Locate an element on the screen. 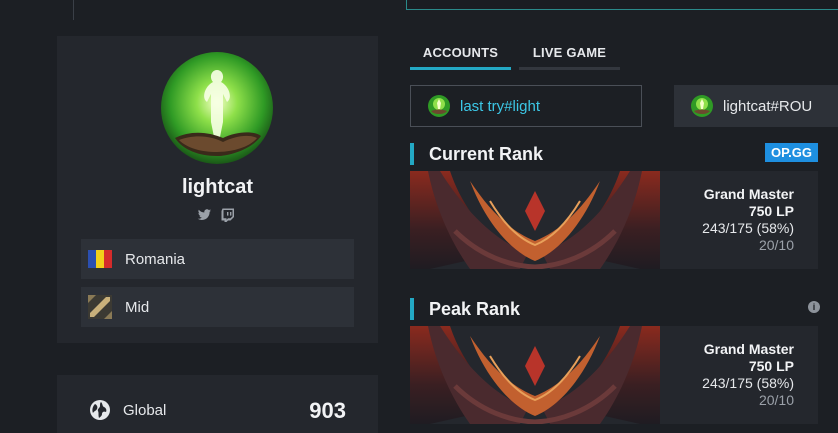  tab-bar: ACCOUNTS LIVE GAME is located at coordinates (515, 53).